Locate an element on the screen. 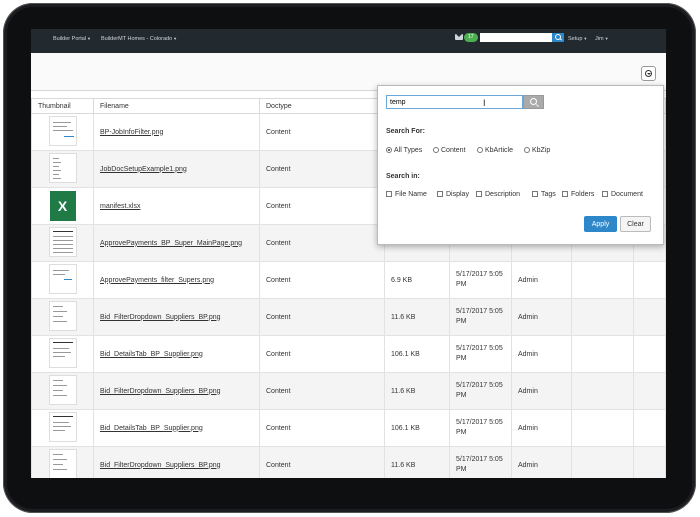 This screenshot has width=700, height=517. checkbox-description: Description is located at coordinates (498, 194).